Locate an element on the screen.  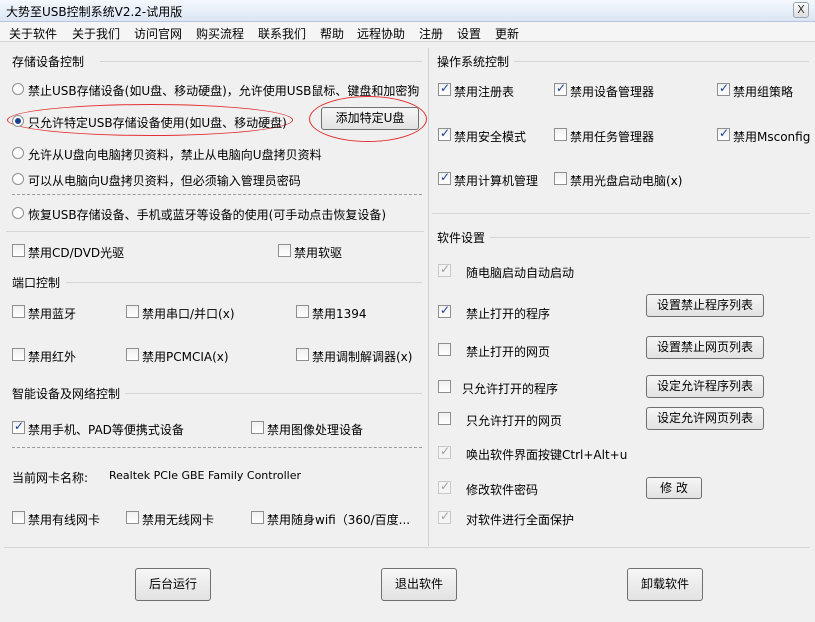
title-bar: 大势至USB控制系统V2.2-试用版 X is located at coordinates (407, 11).